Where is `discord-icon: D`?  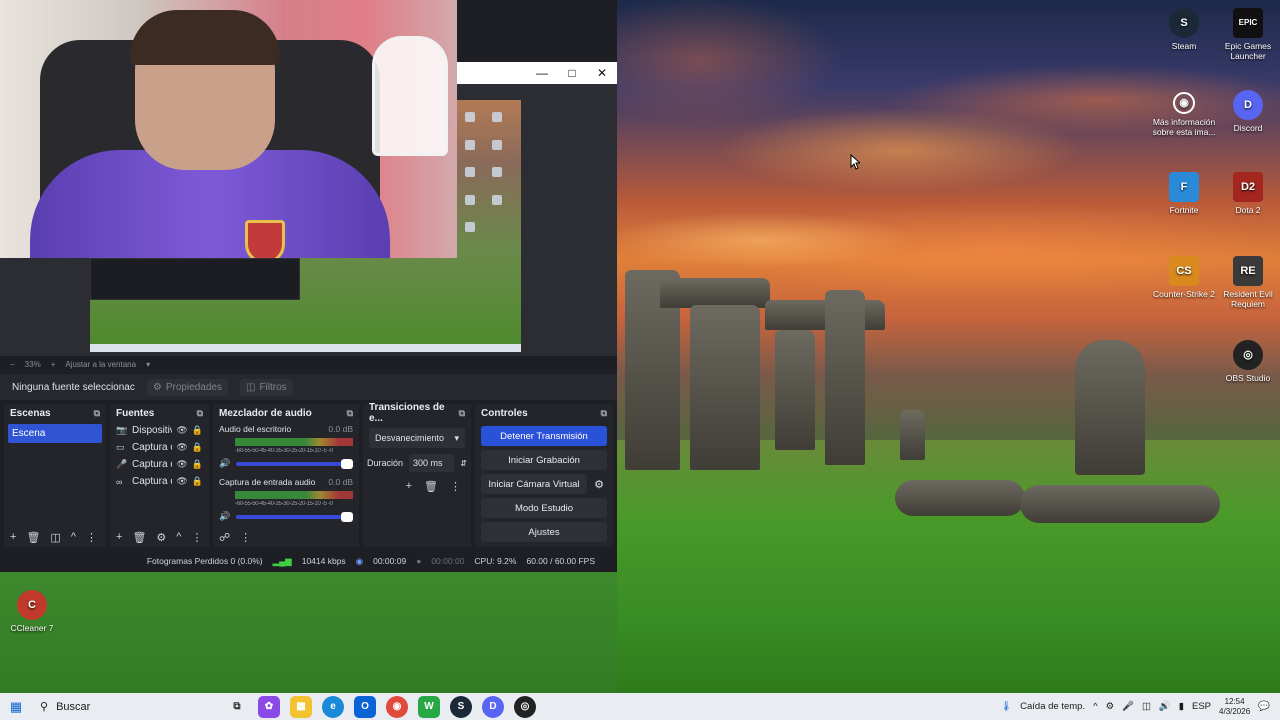
discord-icon: D is located at coordinates (493, 706).